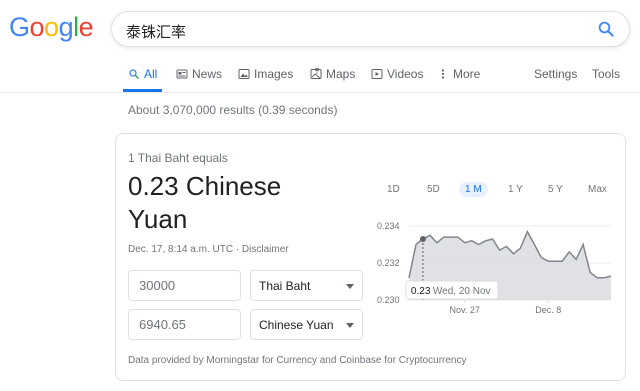 This screenshot has height=391, width=640. Describe the element at coordinates (151, 74) in the screenshot. I see `tab-label: All` at that location.